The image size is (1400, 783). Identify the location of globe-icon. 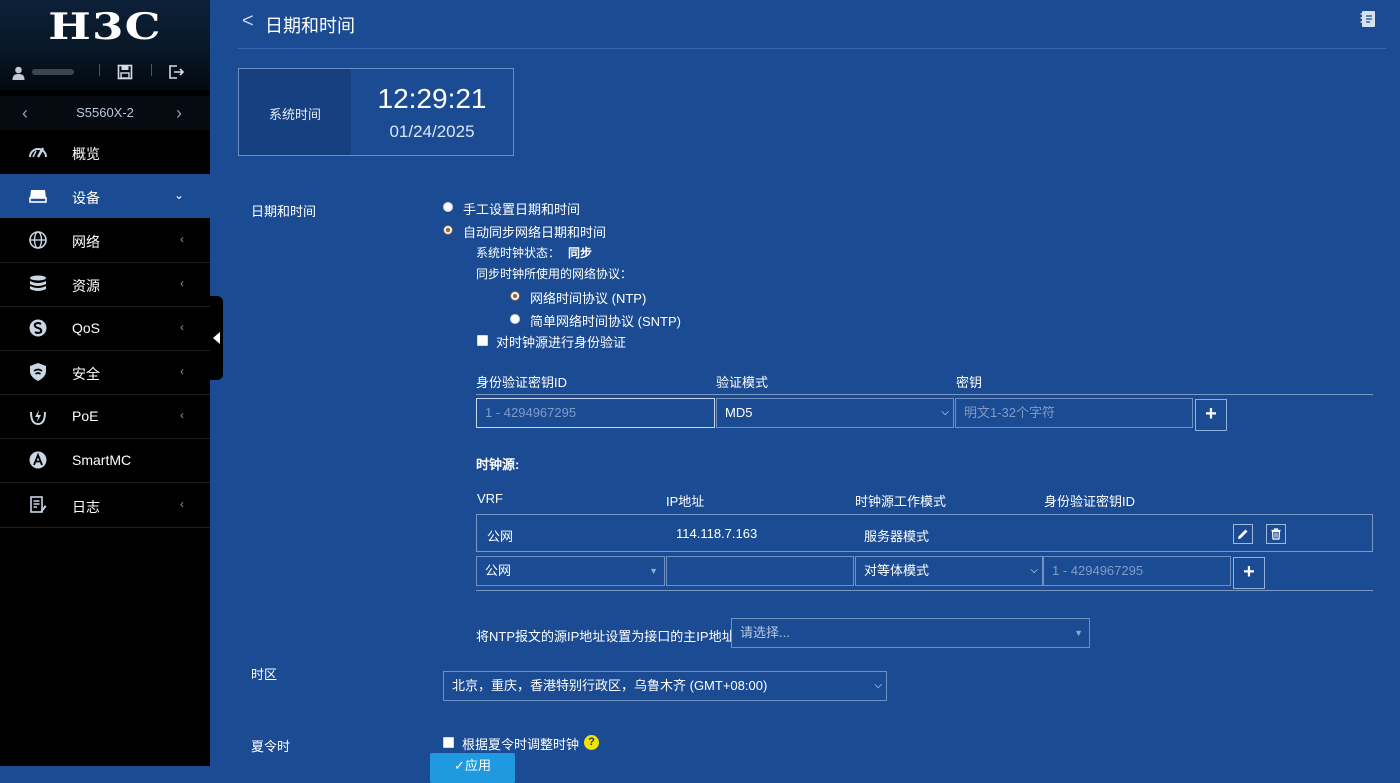
(38, 240).